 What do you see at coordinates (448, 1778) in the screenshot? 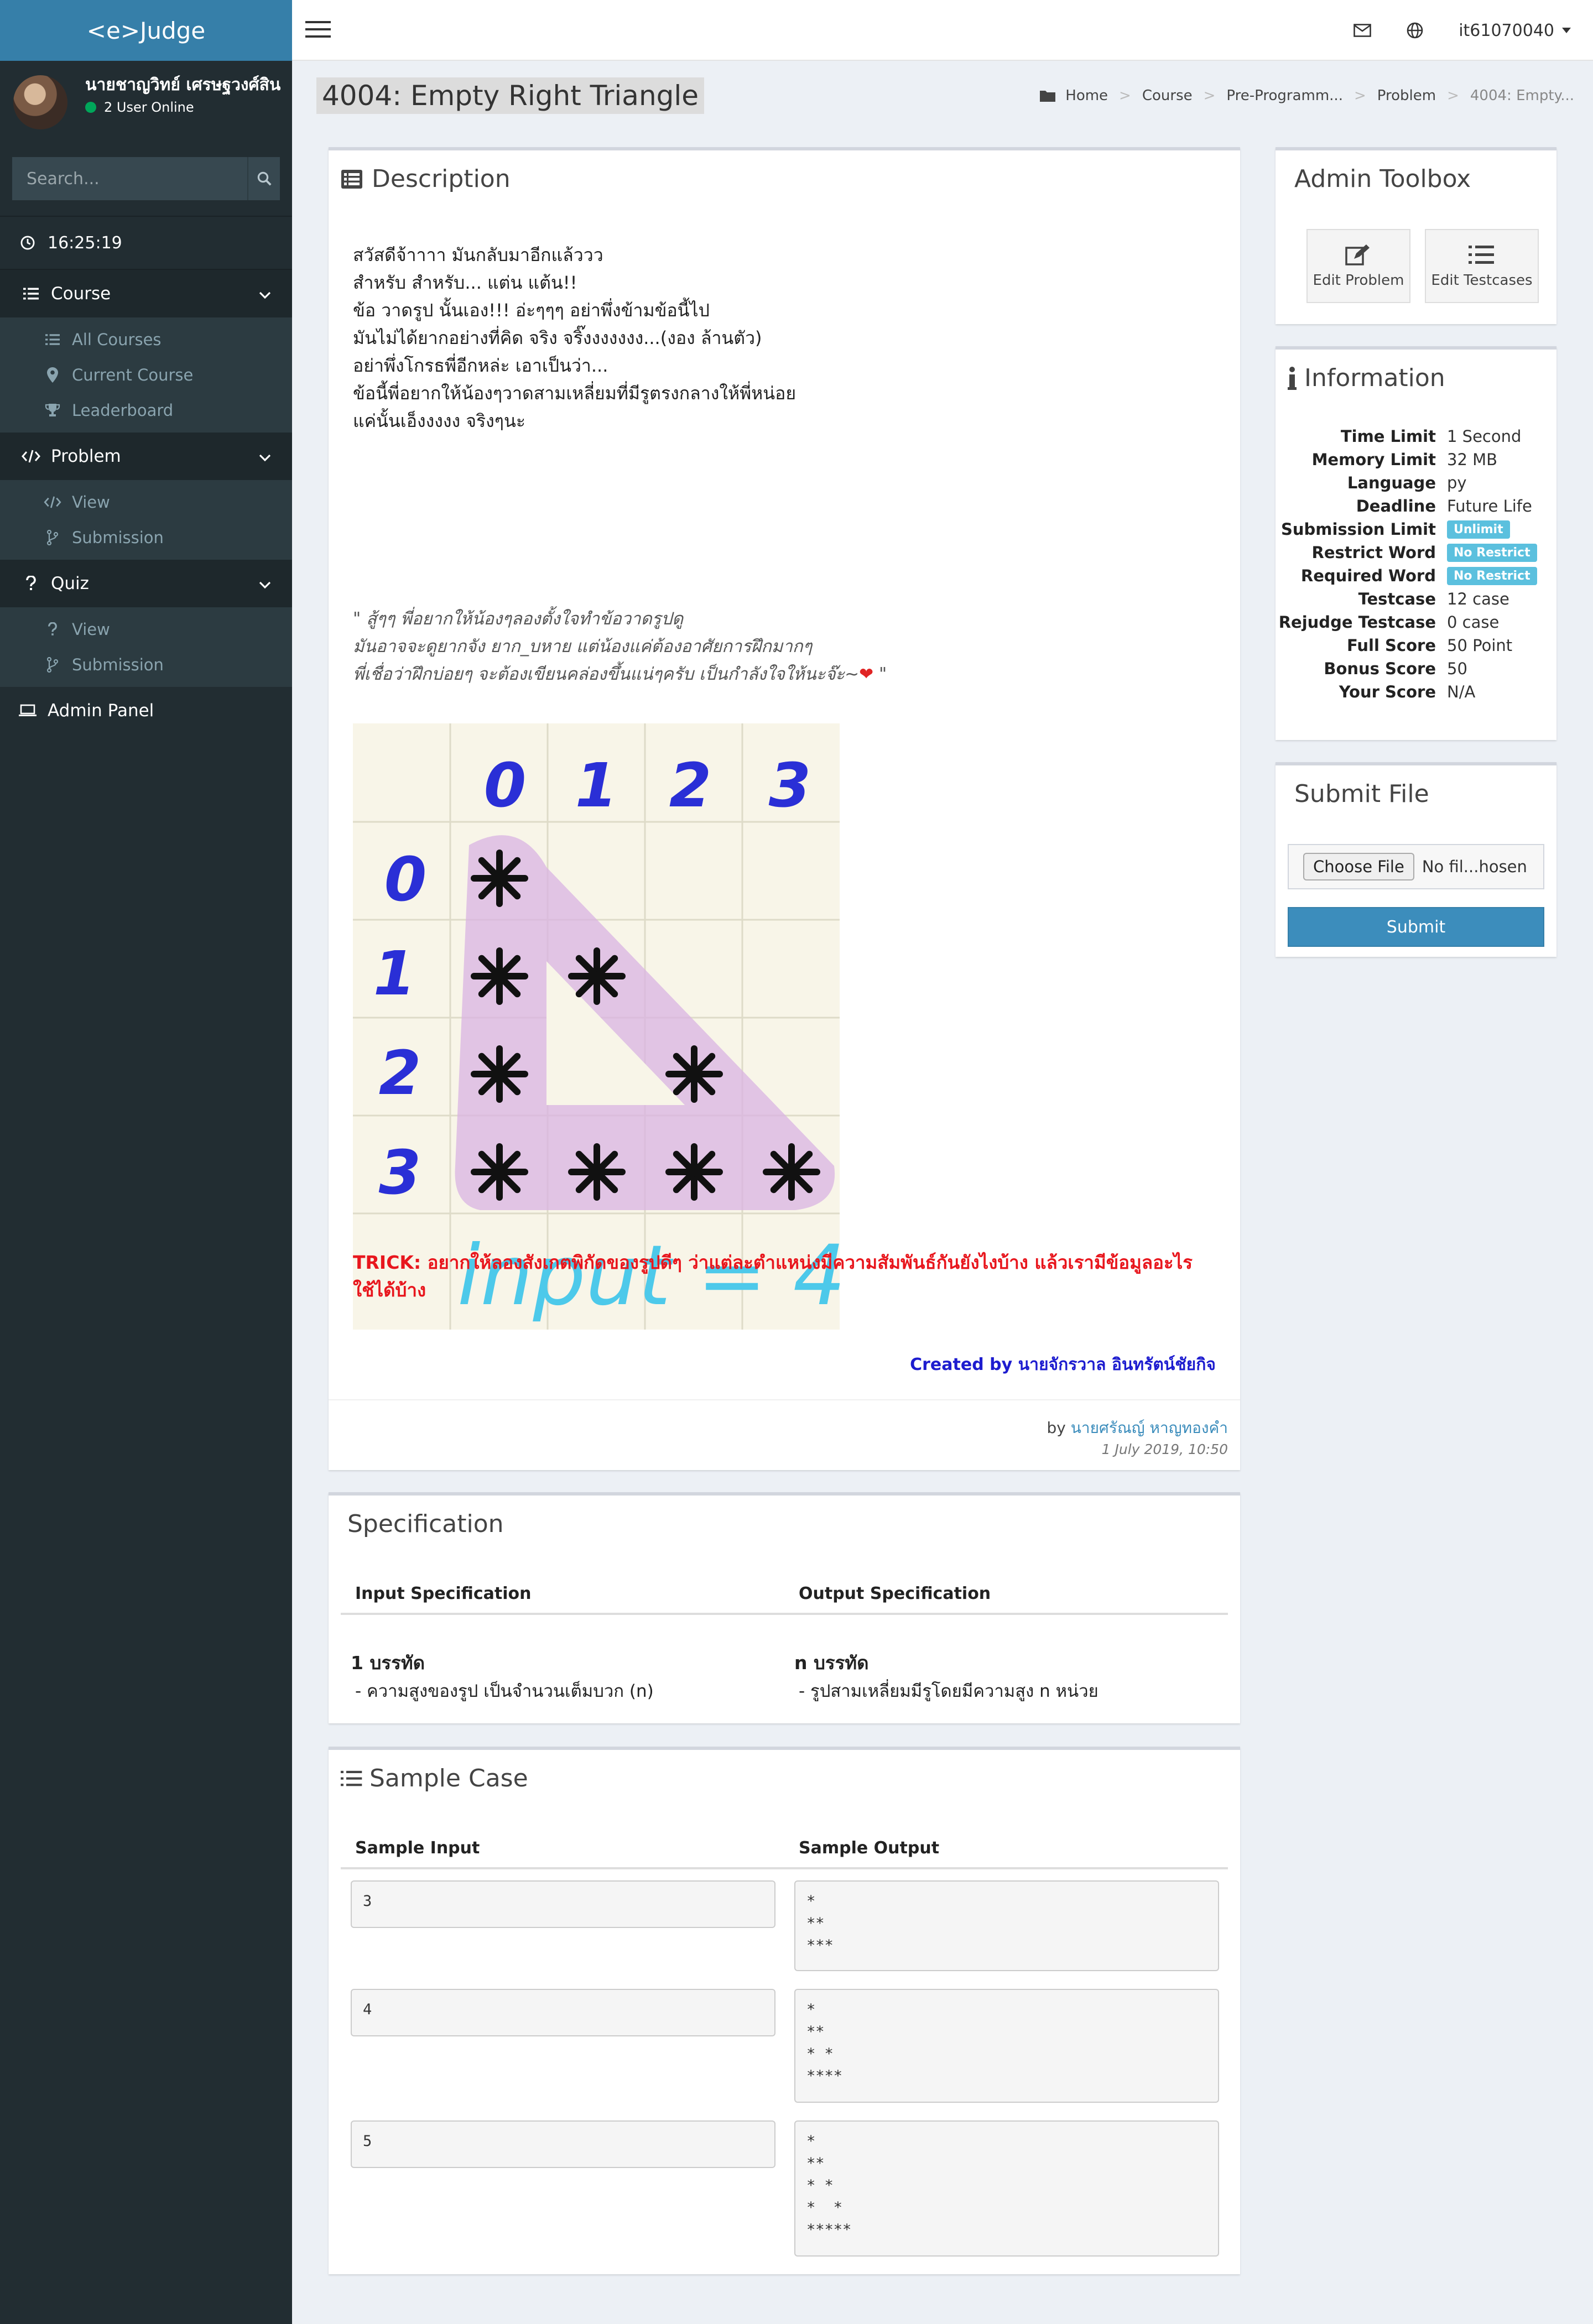
I see `sample-case-title-text: Sample Case` at bounding box center [448, 1778].